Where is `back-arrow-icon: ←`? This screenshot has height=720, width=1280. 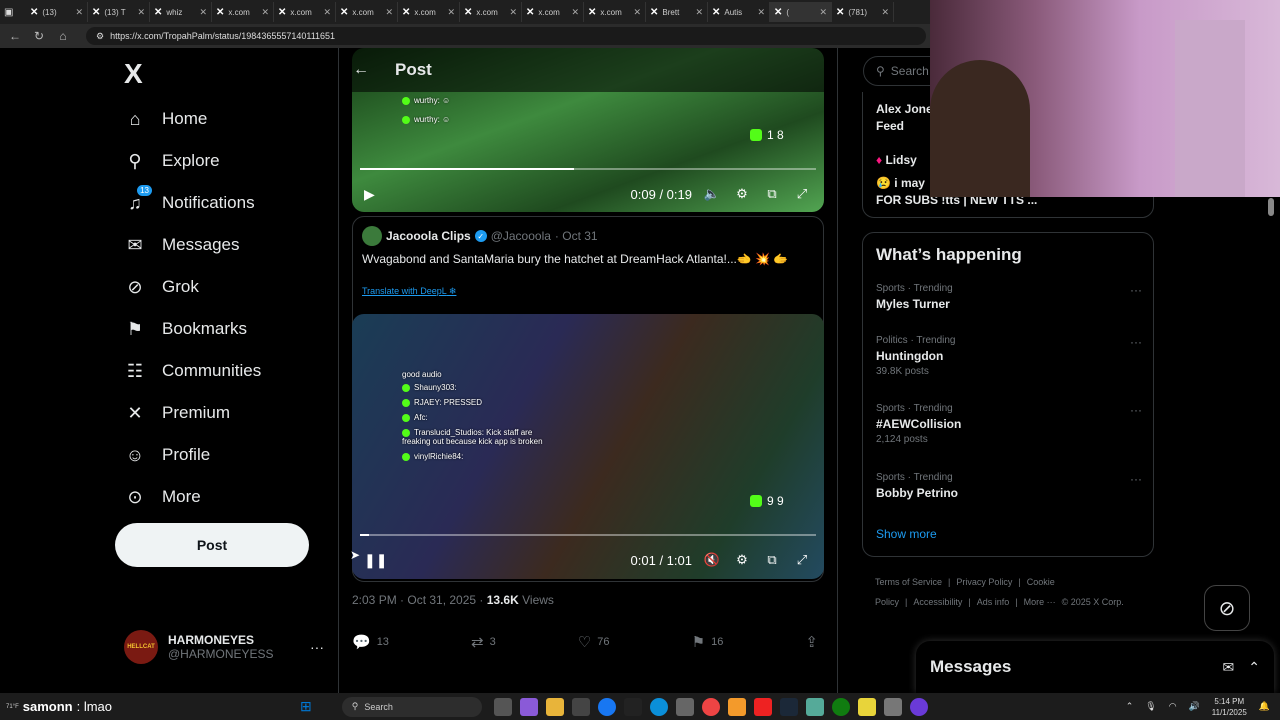
back-arrow-icon: ← is located at coordinates (361, 70).